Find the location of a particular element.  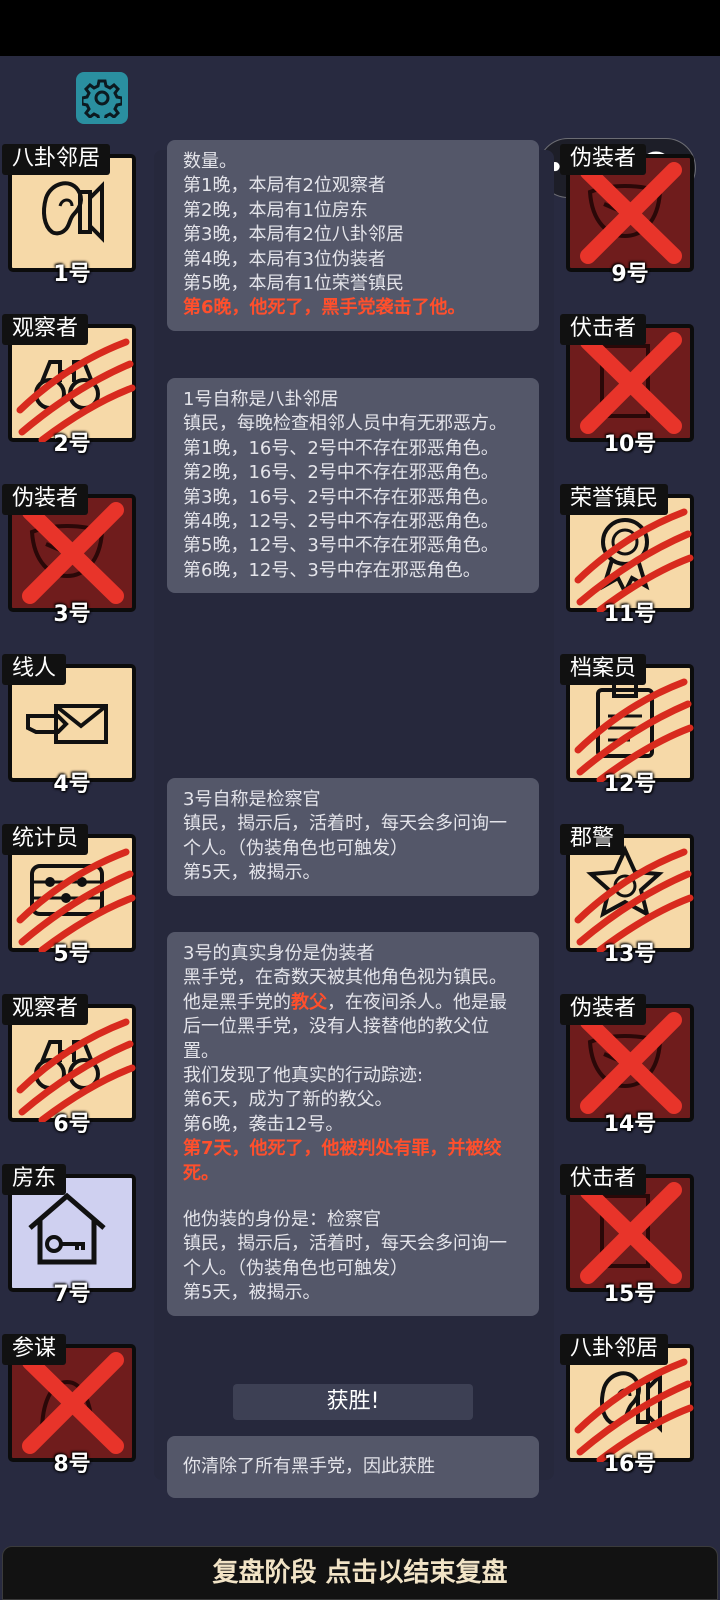

player-number: 12号 is located at coordinates (630, 784).